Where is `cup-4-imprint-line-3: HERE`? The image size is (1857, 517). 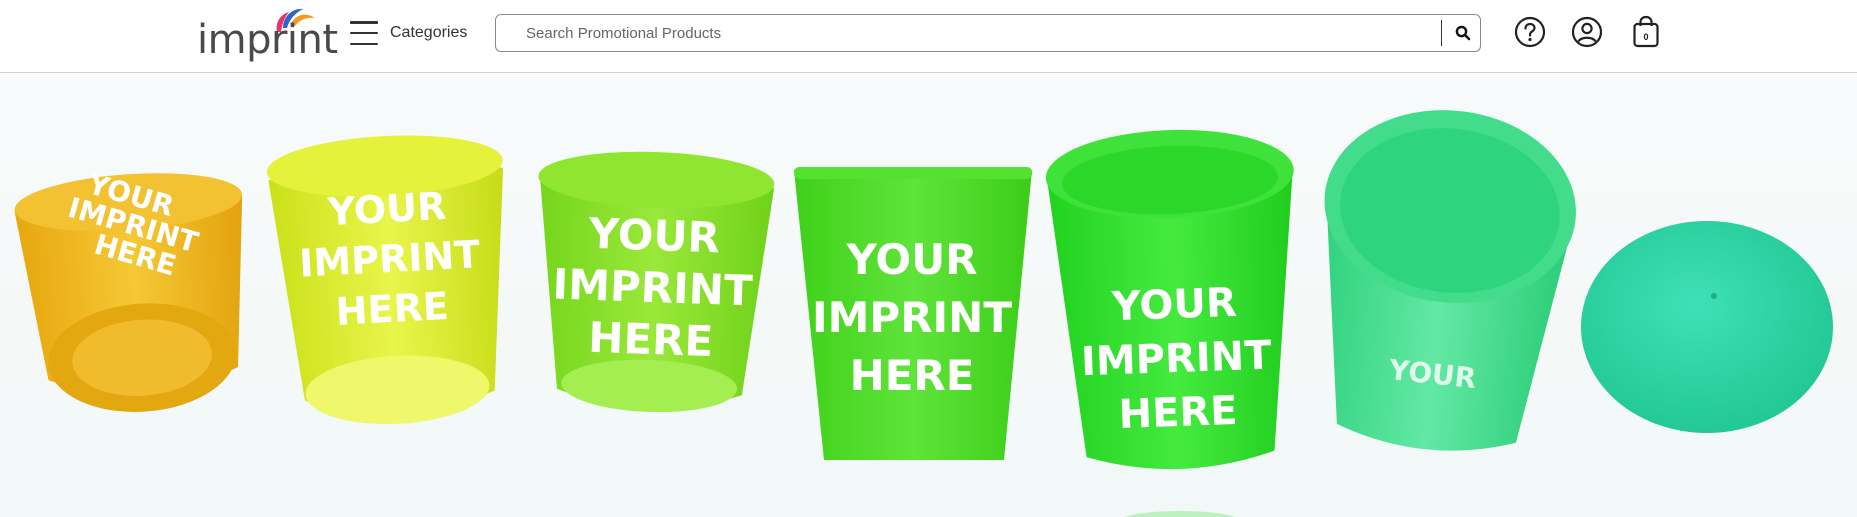
cup-4-imprint-line-3: HERE is located at coordinates (912, 375).